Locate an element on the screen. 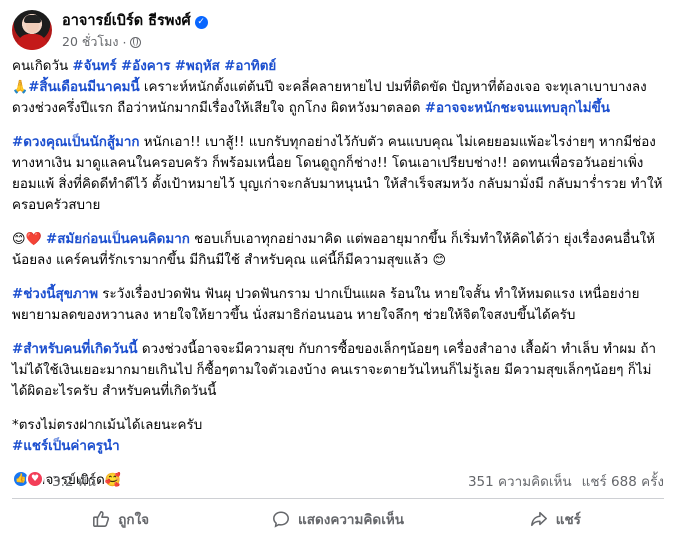 The width and height of the screenshot is (673, 536). hashtag-sunday: #อาทิตย์ is located at coordinates (250, 66).